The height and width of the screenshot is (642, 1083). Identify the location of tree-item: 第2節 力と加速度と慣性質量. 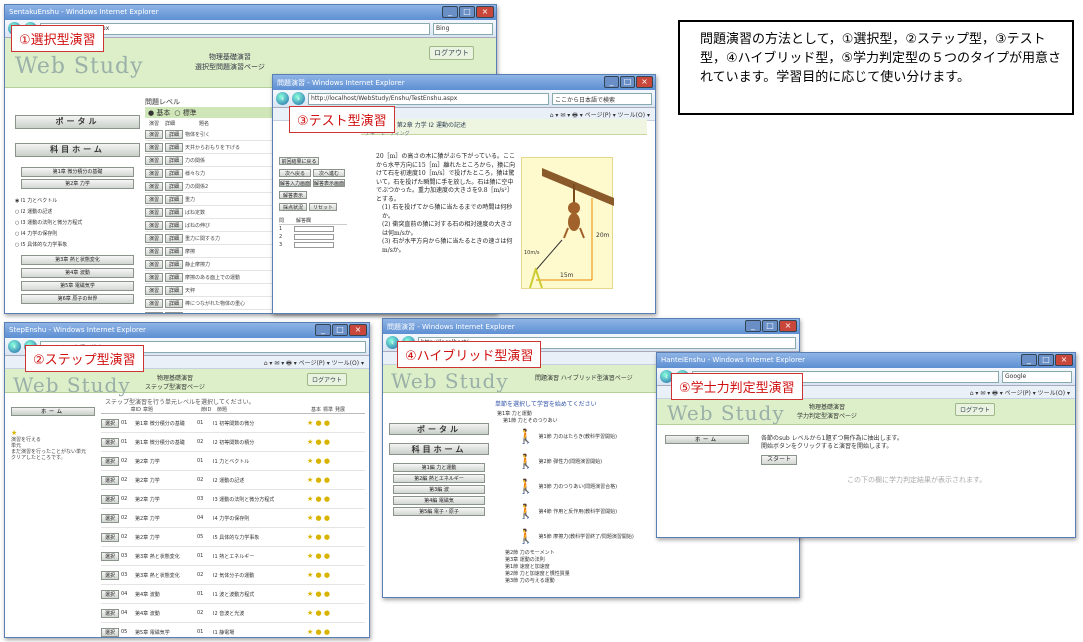
(571, 574).